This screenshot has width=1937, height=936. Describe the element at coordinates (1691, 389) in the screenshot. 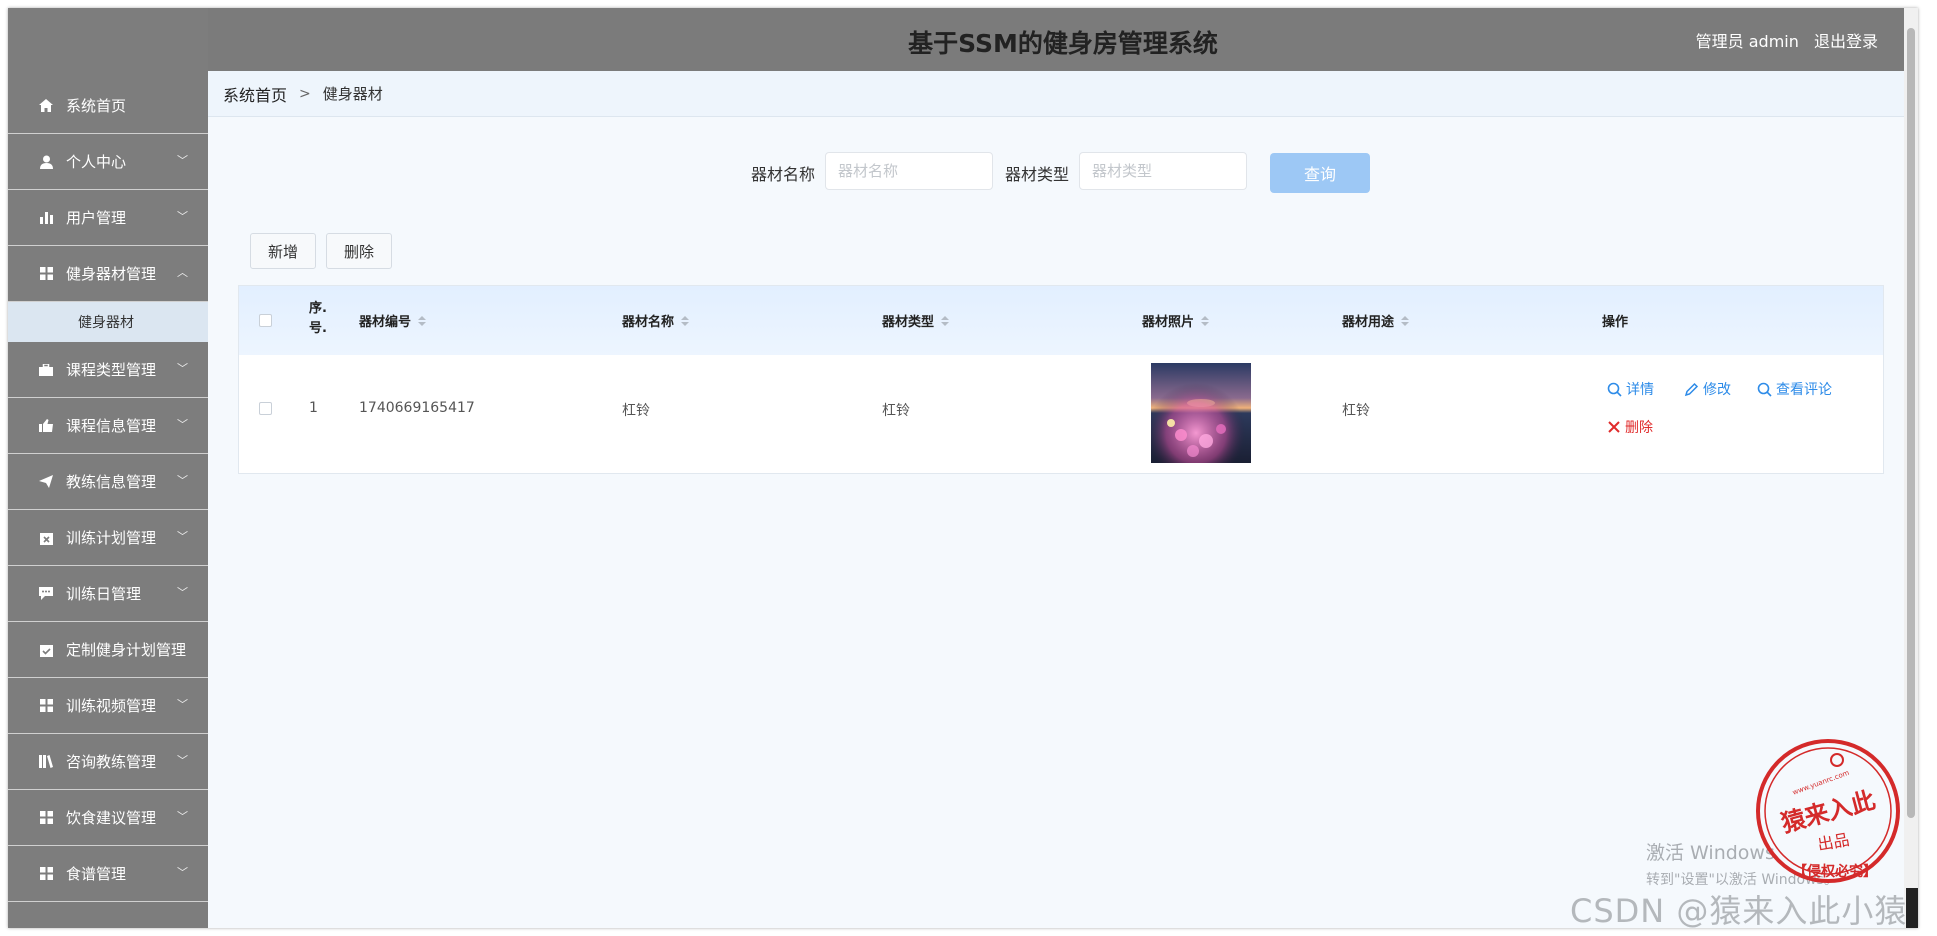

I see `pencil-icon` at that location.